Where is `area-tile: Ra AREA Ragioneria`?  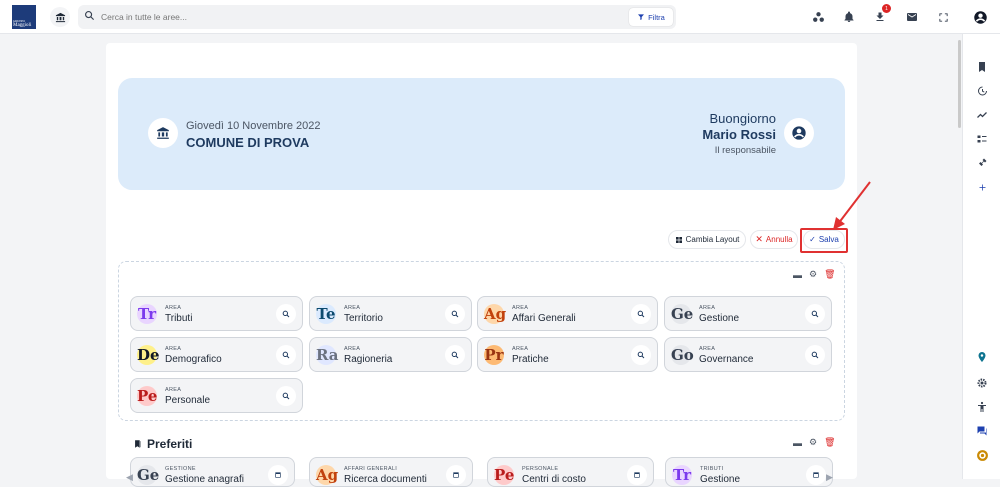 area-tile: Ra AREA Ragioneria is located at coordinates (390, 354).